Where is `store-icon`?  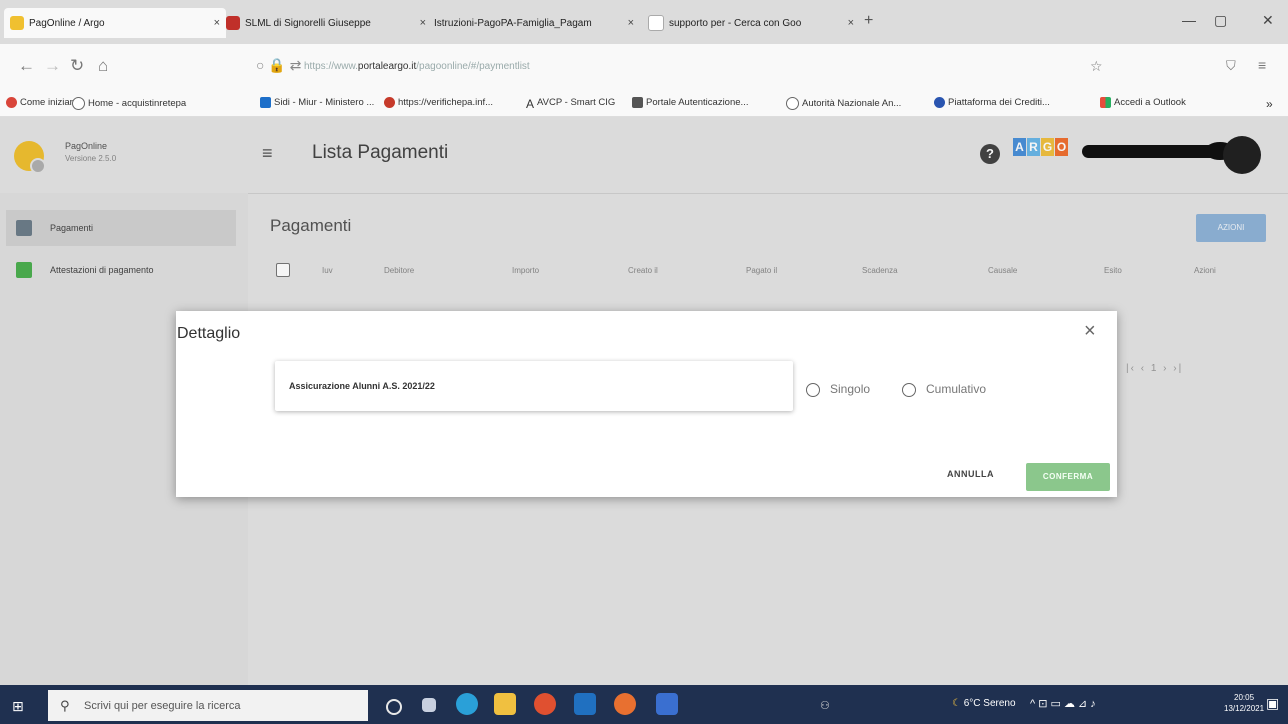
store-icon is located at coordinates (505, 704).